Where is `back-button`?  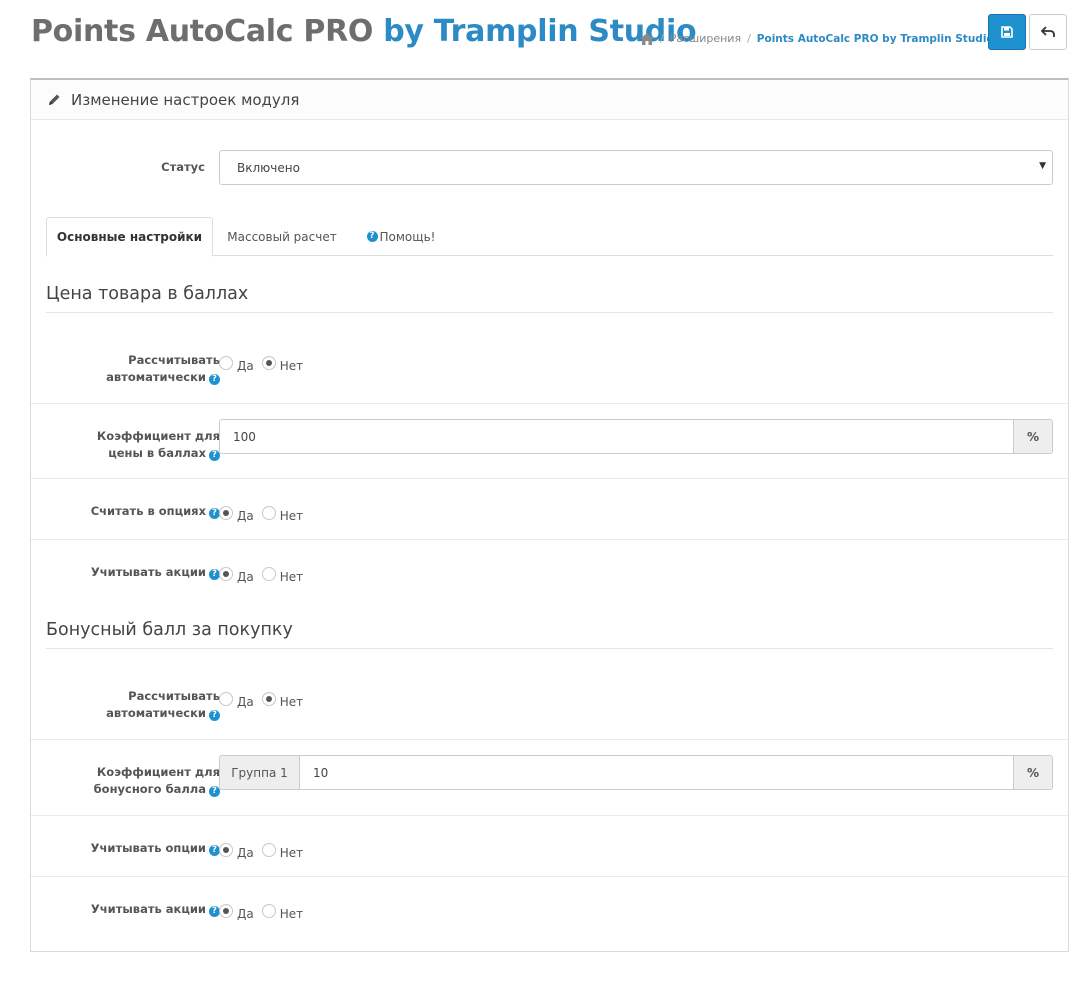
back-button is located at coordinates (1048, 32).